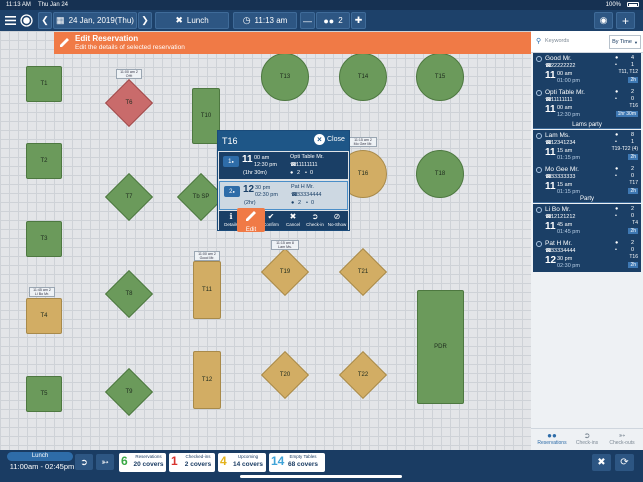 The width and height of the screenshot is (643, 482). What do you see at coordinates (587, 438) in the screenshot?
I see `tab-checkins: ➲ Check-ins` at bounding box center [587, 438].